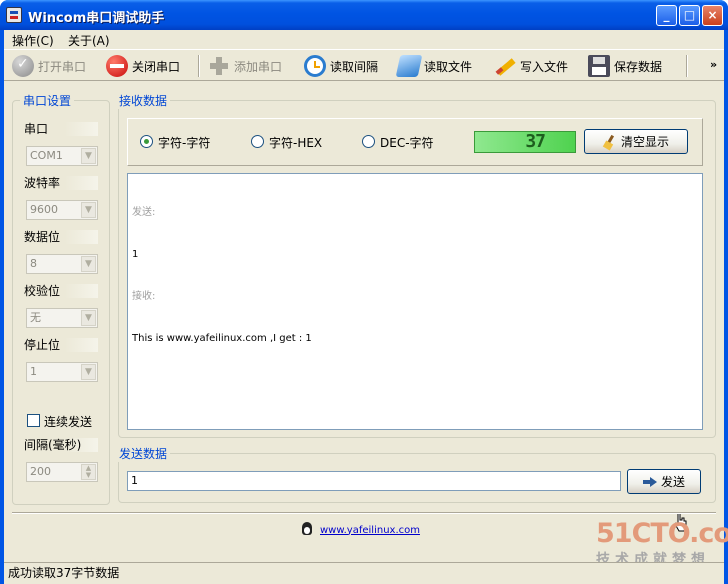 The height and width of the screenshot is (584, 728). Describe the element at coordinates (62, 66) in the screenshot. I see `open-port-label: 打开串口` at that location.